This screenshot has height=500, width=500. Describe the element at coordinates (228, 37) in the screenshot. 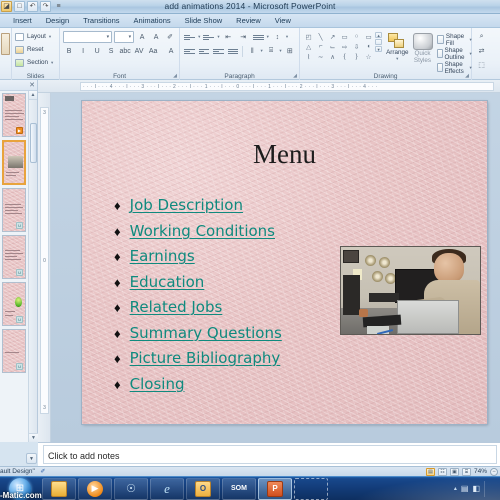

I see `decrease-indent-icon: ⇤` at that location.